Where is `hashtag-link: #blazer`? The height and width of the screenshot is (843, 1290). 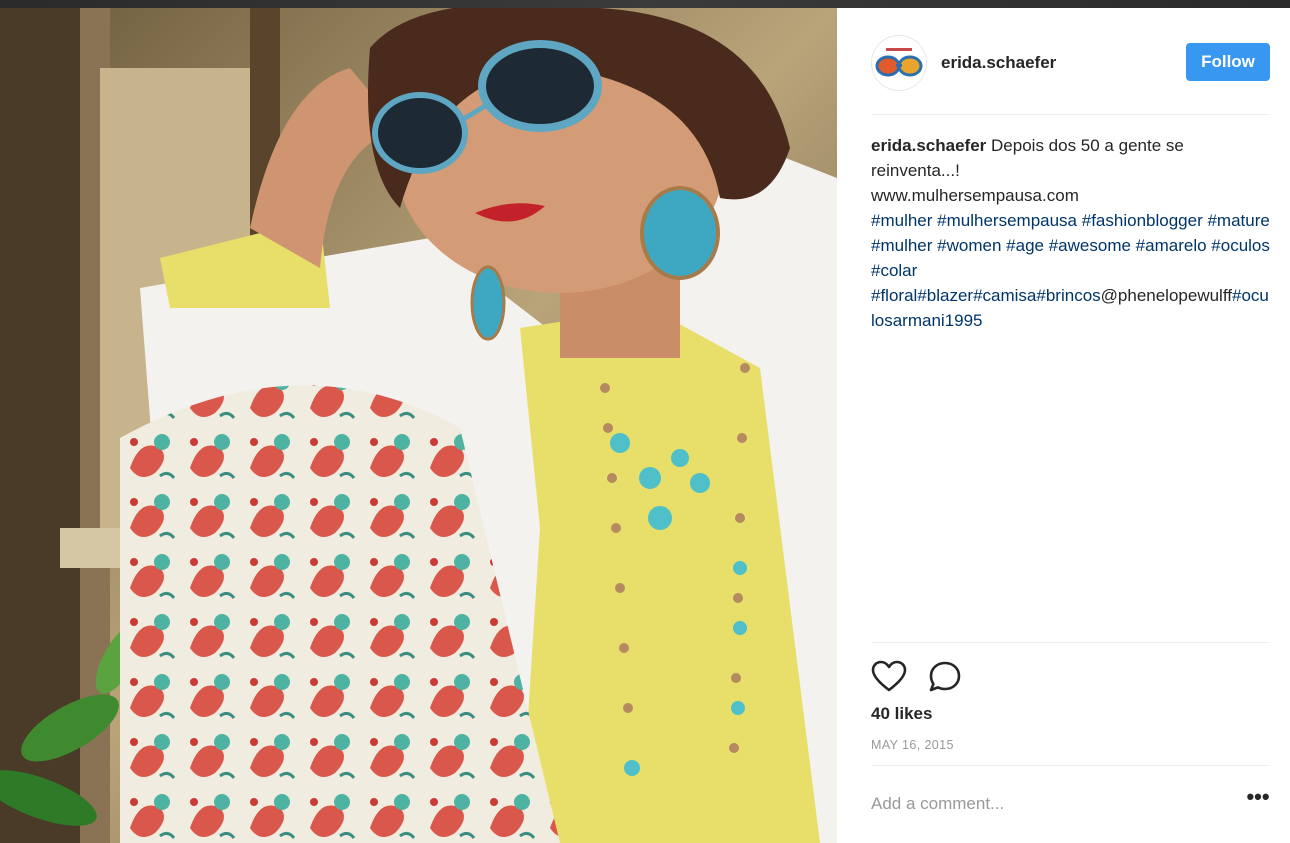 hashtag-link: #blazer is located at coordinates (945, 295).